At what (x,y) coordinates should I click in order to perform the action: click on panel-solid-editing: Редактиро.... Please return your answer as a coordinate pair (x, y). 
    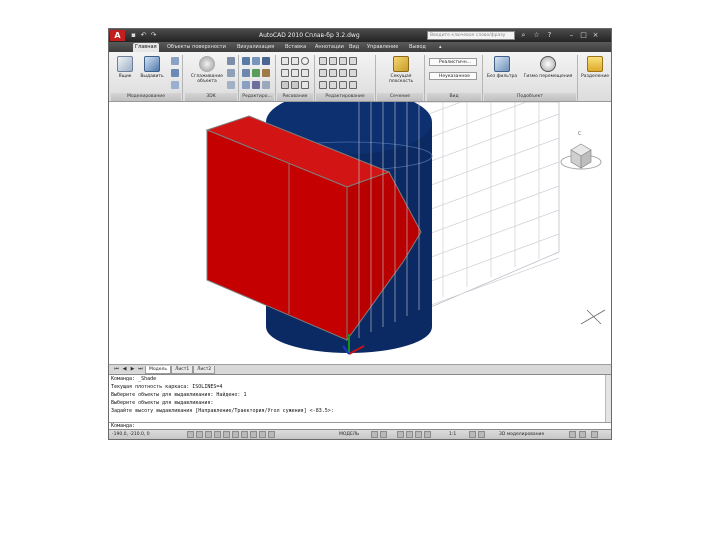
    Looking at the image, I should click on (257, 97).